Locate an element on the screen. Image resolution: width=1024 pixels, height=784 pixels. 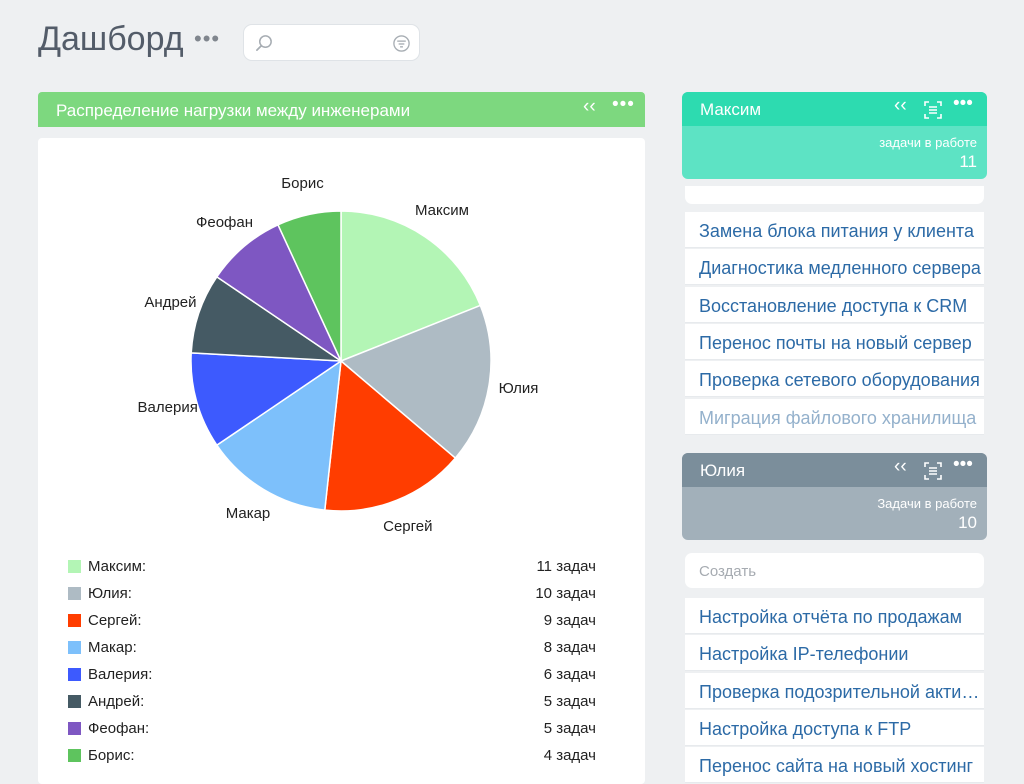
tasks-in-progress-count: 10 is located at coordinates (967, 522).